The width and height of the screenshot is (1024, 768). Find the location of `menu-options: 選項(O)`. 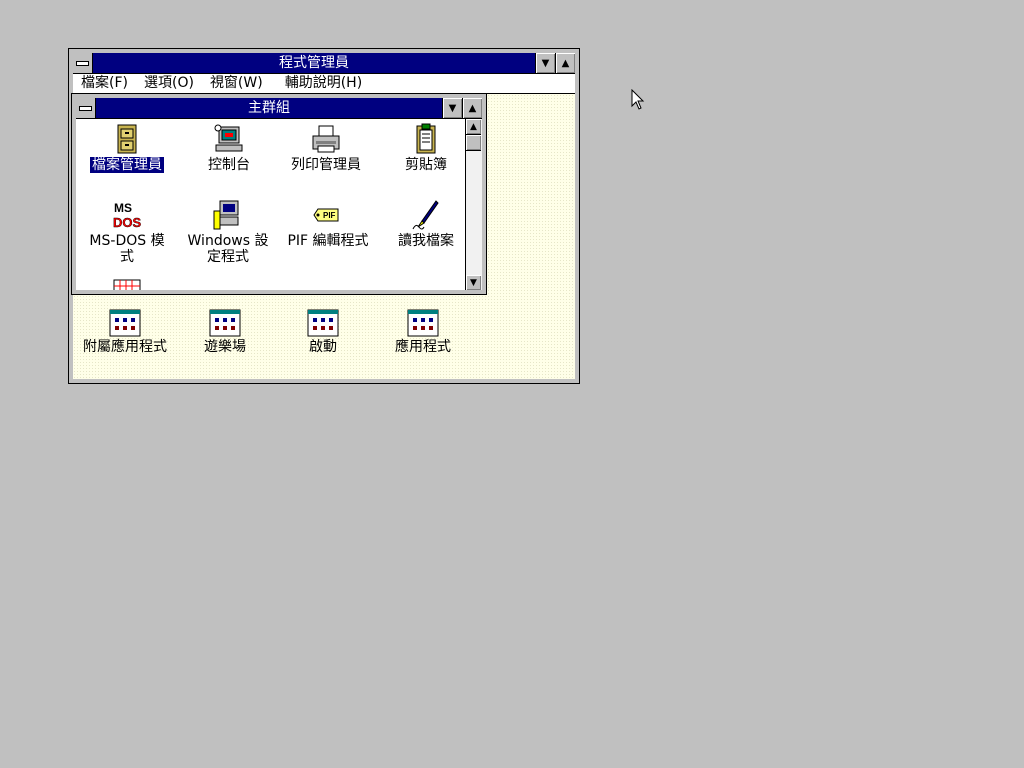

menu-options: 選項(O) is located at coordinates (169, 83).